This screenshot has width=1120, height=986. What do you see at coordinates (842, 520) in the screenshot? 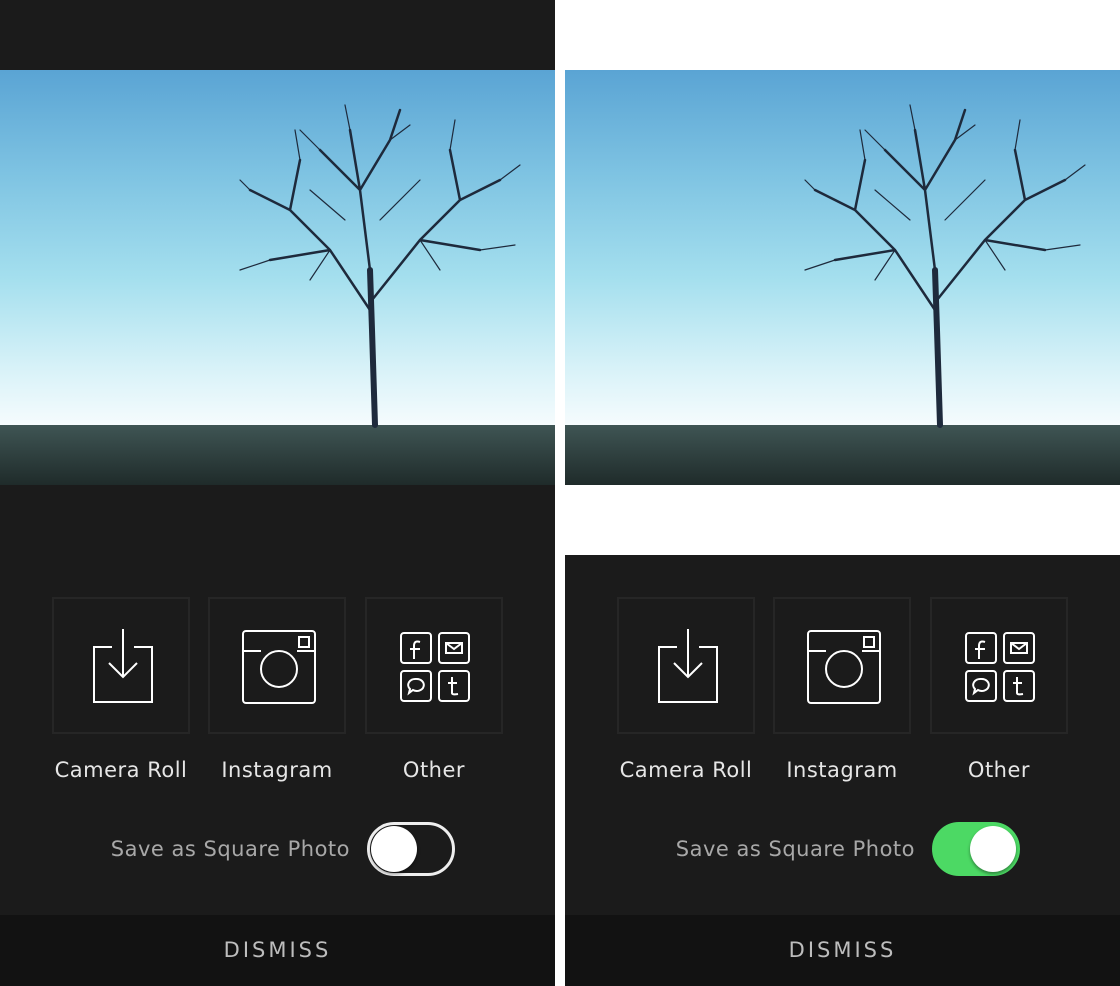
I see `spacer` at bounding box center [842, 520].